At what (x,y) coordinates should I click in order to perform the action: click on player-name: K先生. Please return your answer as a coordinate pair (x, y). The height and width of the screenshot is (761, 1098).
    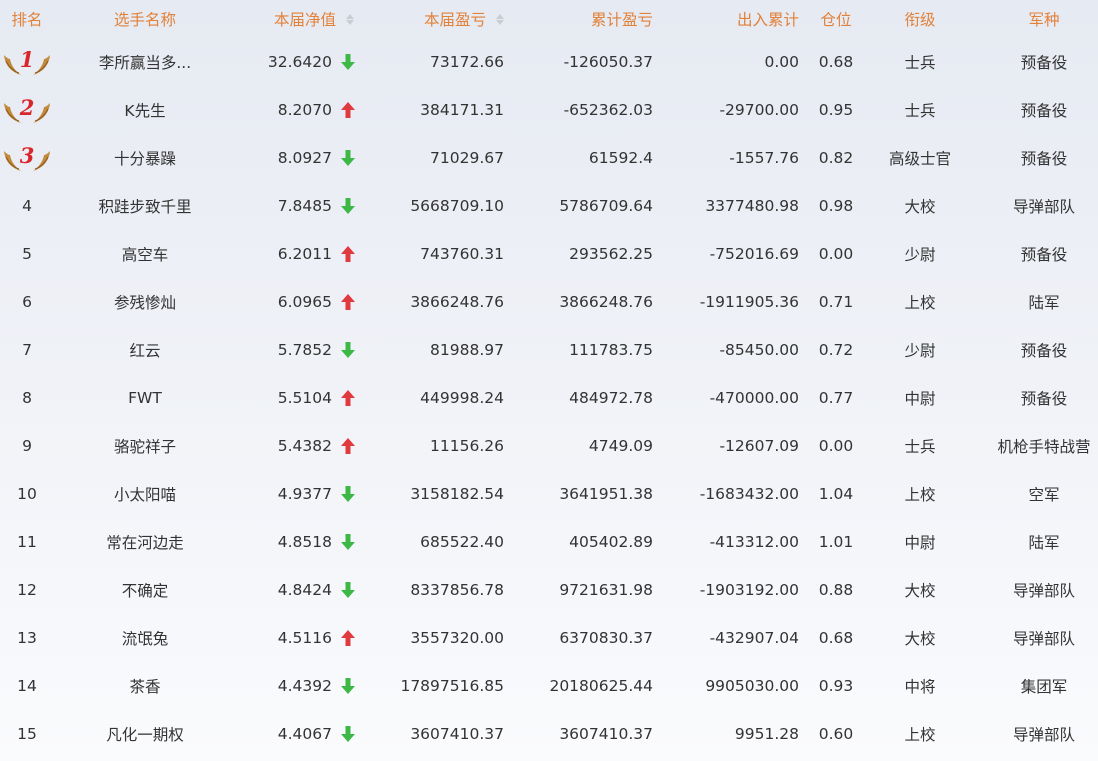
    Looking at the image, I should click on (145, 110).